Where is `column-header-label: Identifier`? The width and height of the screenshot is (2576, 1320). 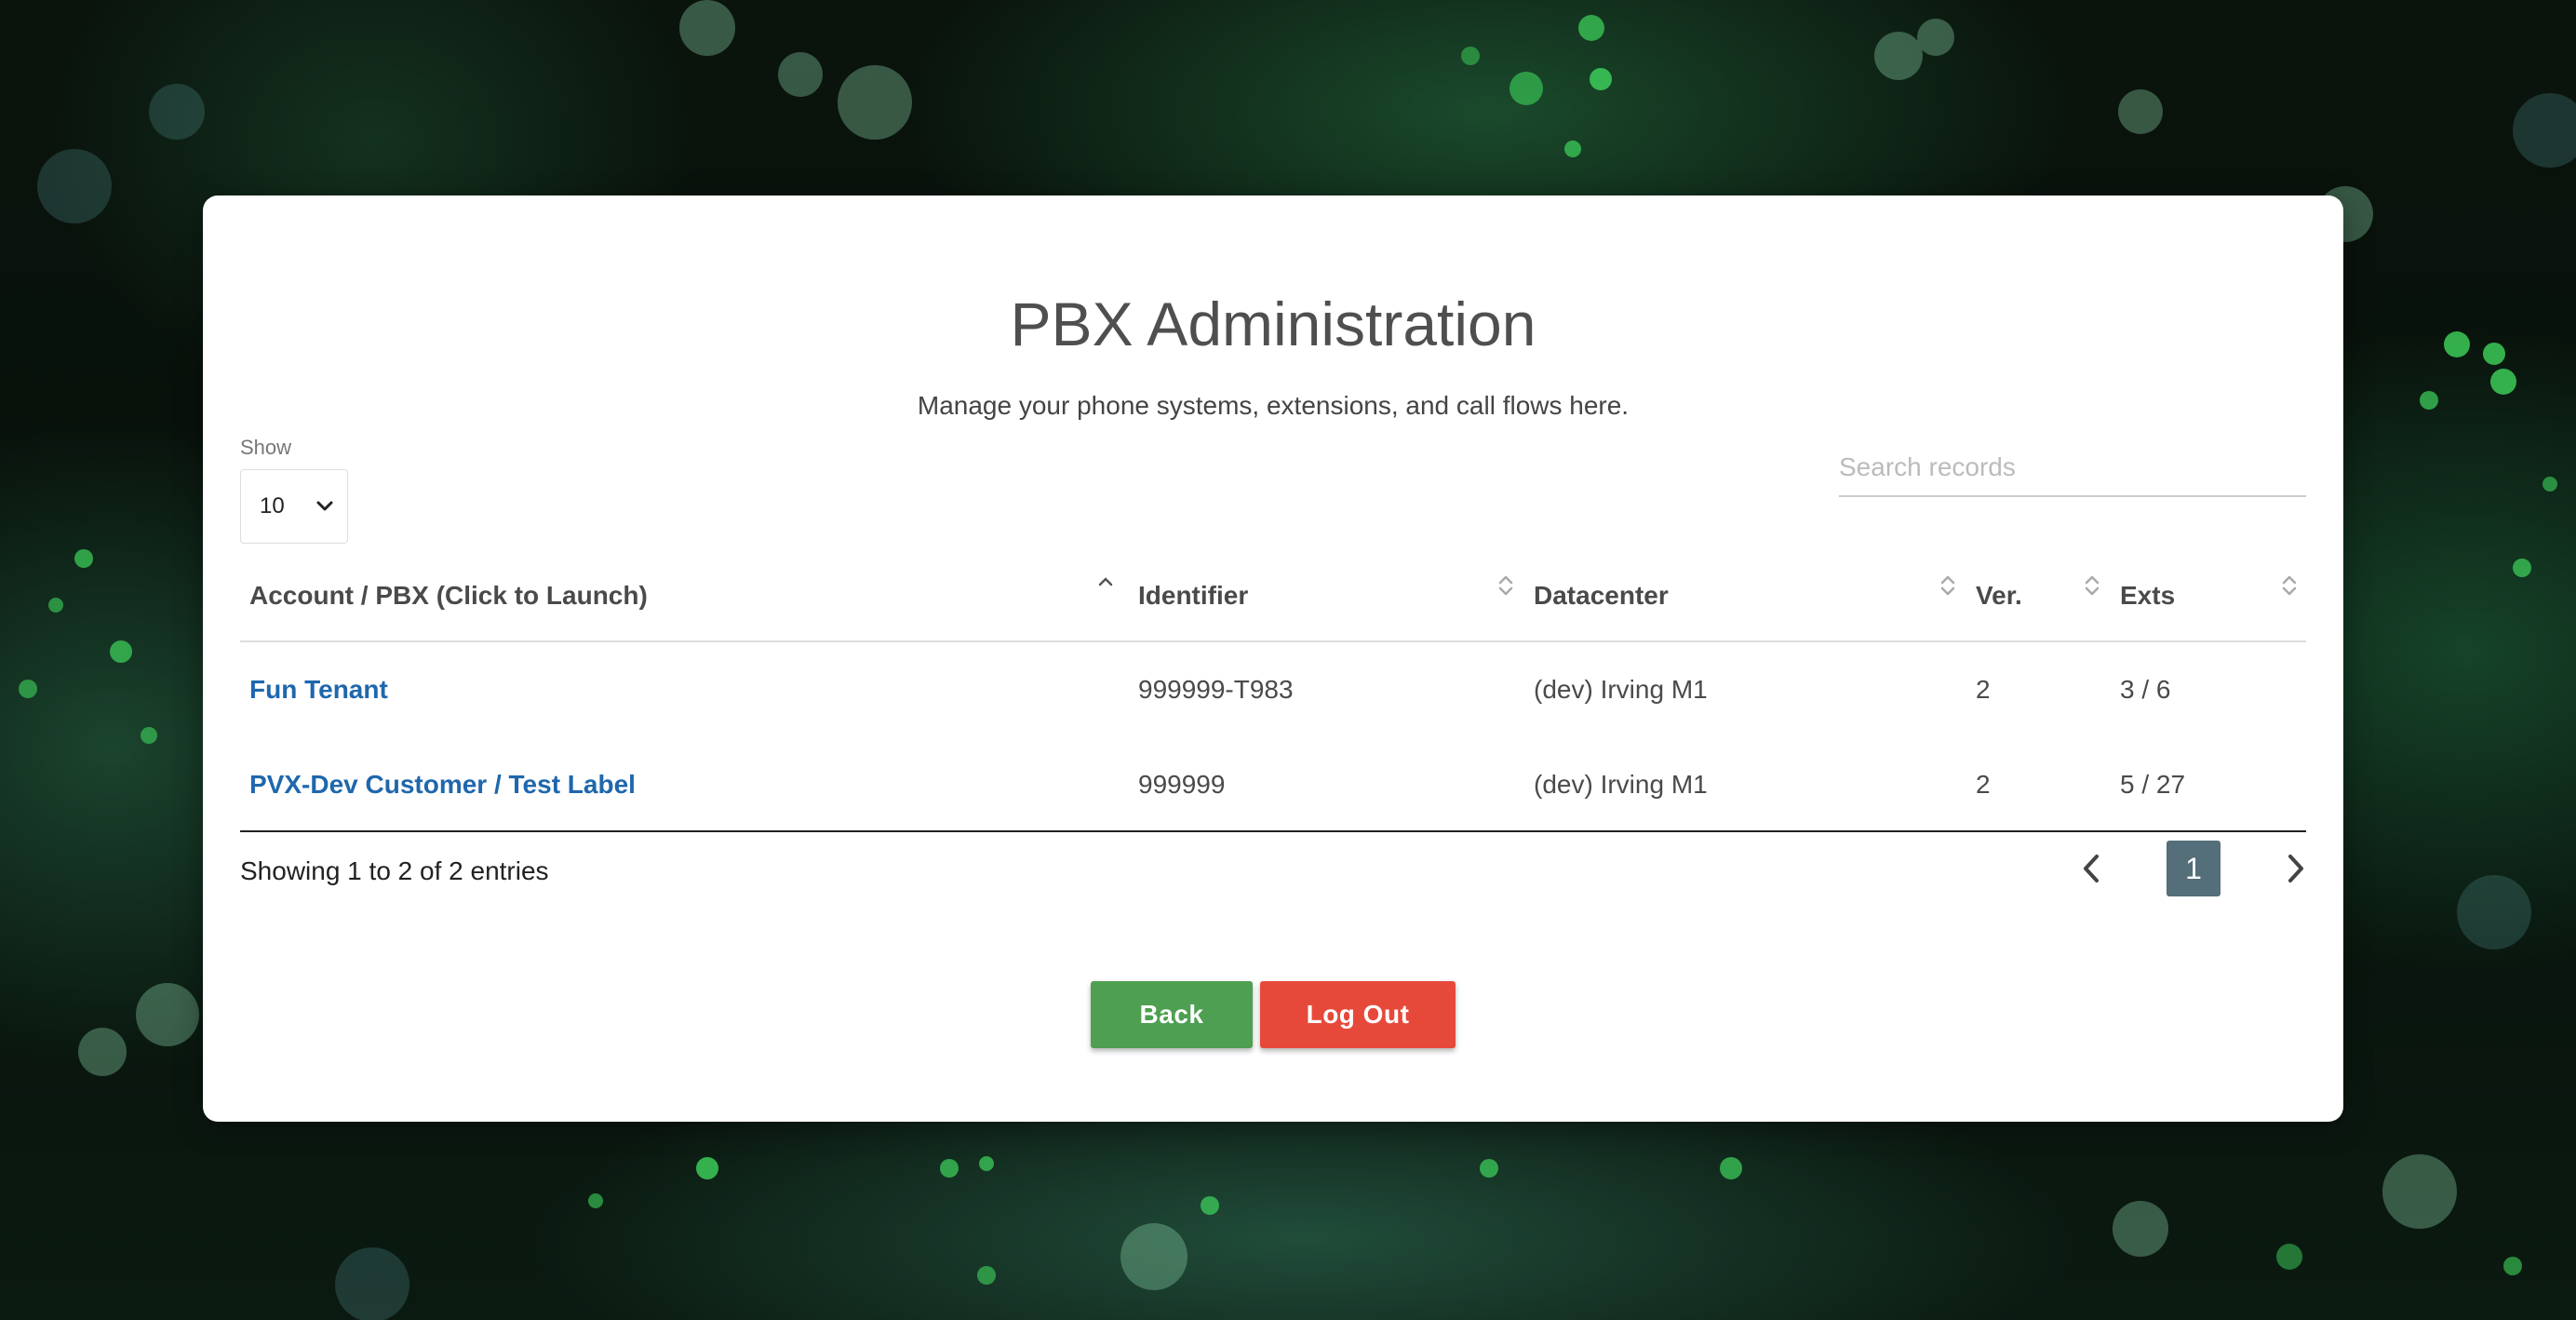
column-header-label: Identifier is located at coordinates (1193, 595).